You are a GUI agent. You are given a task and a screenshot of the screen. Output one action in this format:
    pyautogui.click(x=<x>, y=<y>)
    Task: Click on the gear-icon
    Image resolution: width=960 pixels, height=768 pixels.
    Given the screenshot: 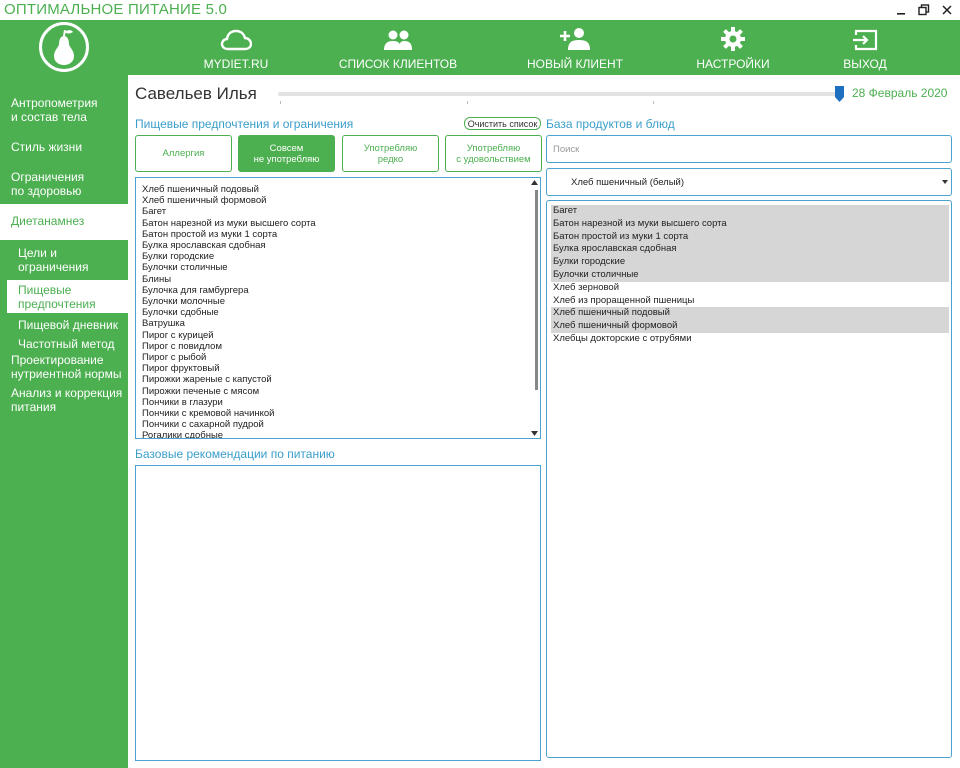 What is the action you would take?
    pyautogui.click(x=733, y=39)
    